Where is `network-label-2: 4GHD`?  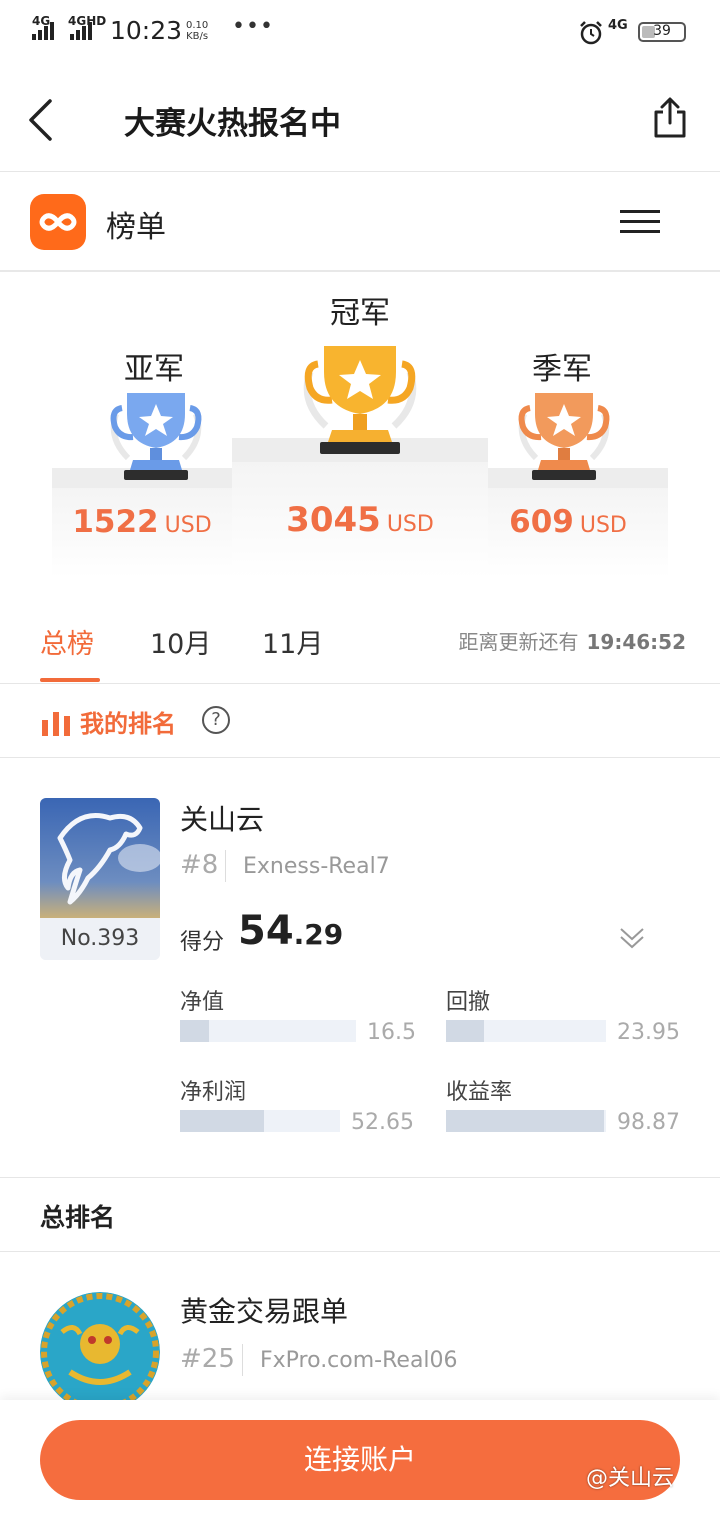 network-label-2: 4GHD is located at coordinates (87, 21).